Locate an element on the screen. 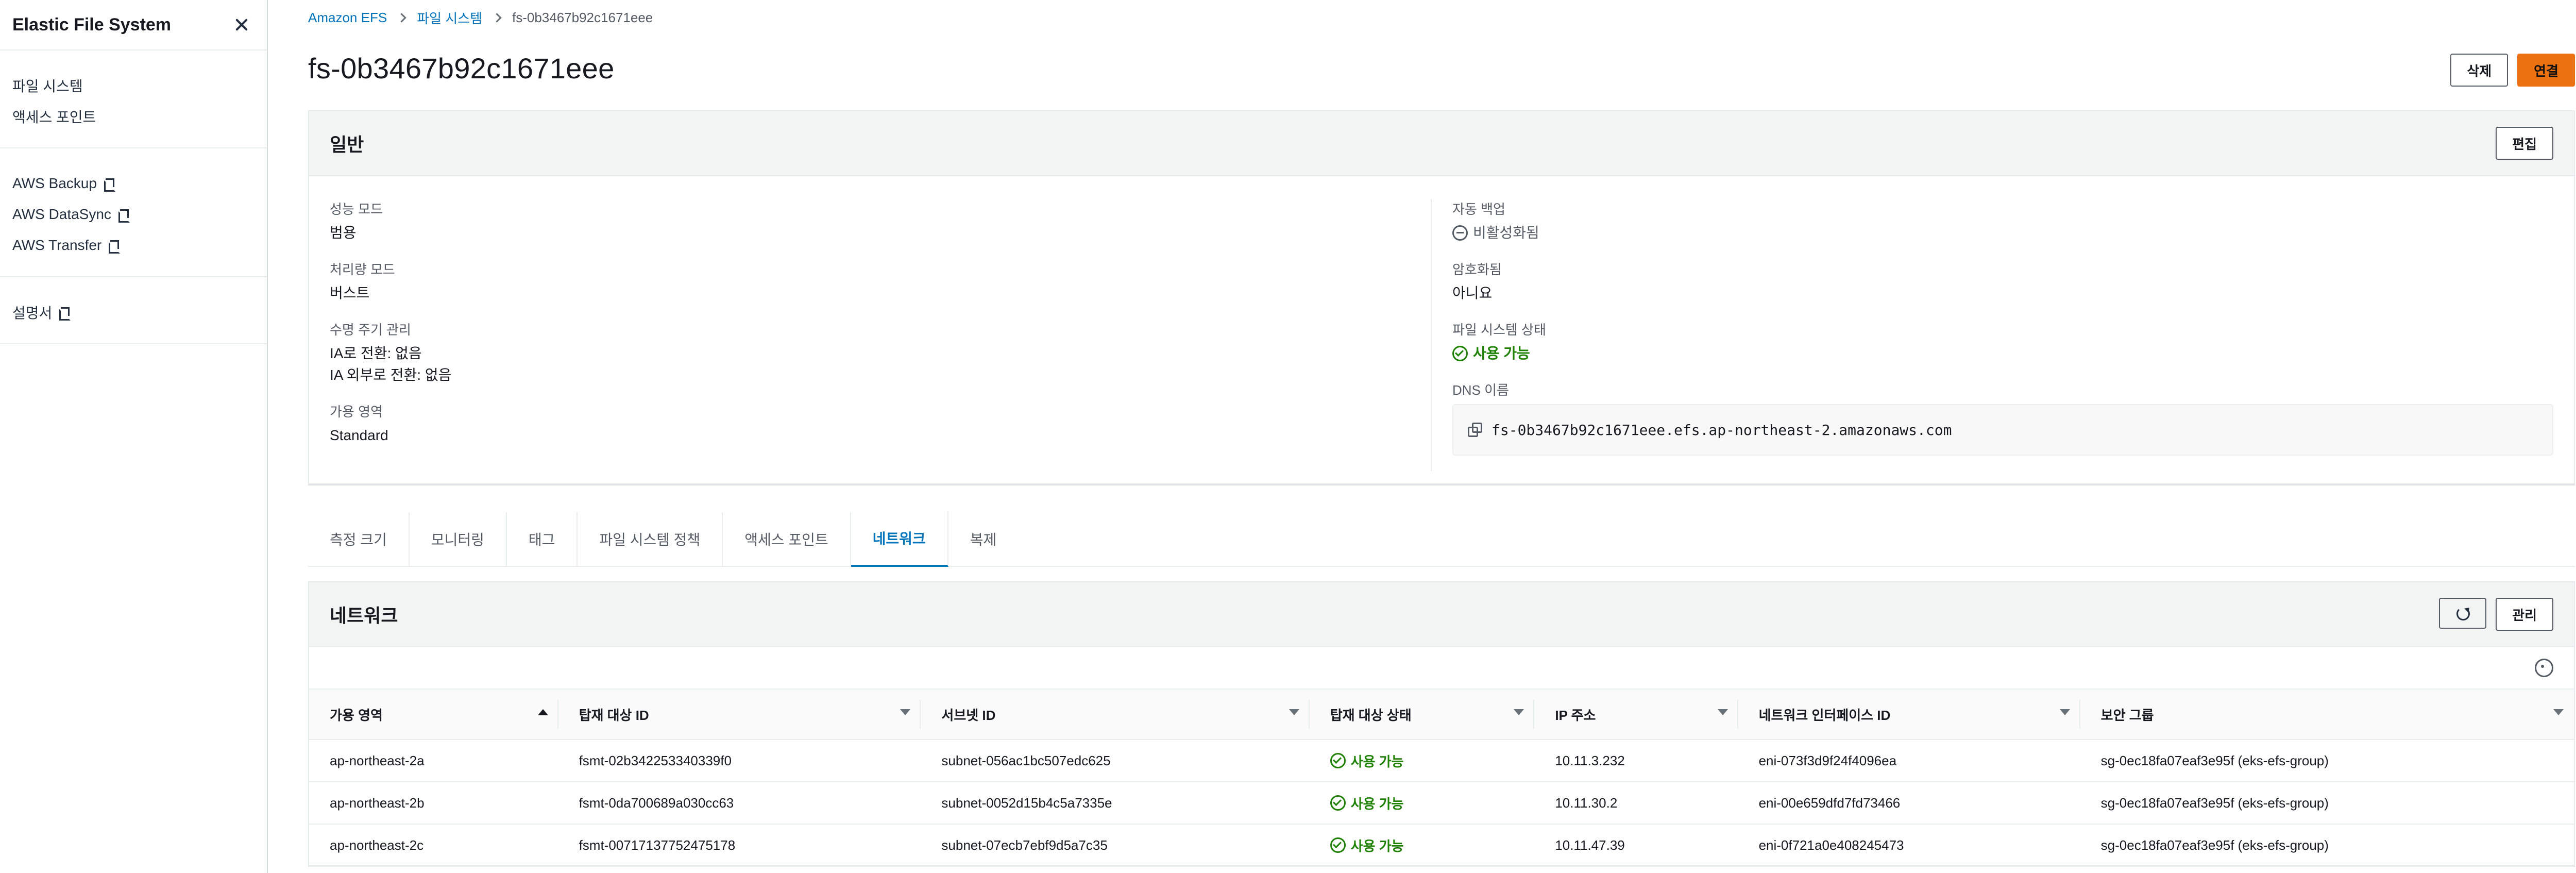 This screenshot has width=2576, height=873. col-mount-target-state: 탑재 대상 상태 is located at coordinates (1422, 714).